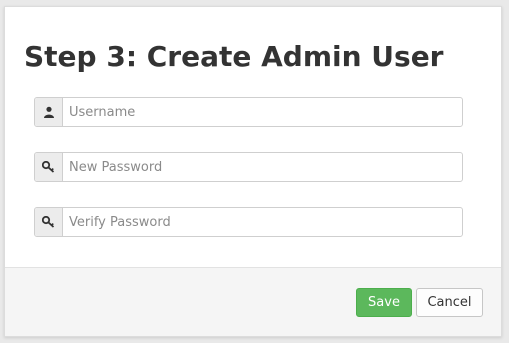  What do you see at coordinates (262, 112) in the screenshot?
I see `username-input` at bounding box center [262, 112].